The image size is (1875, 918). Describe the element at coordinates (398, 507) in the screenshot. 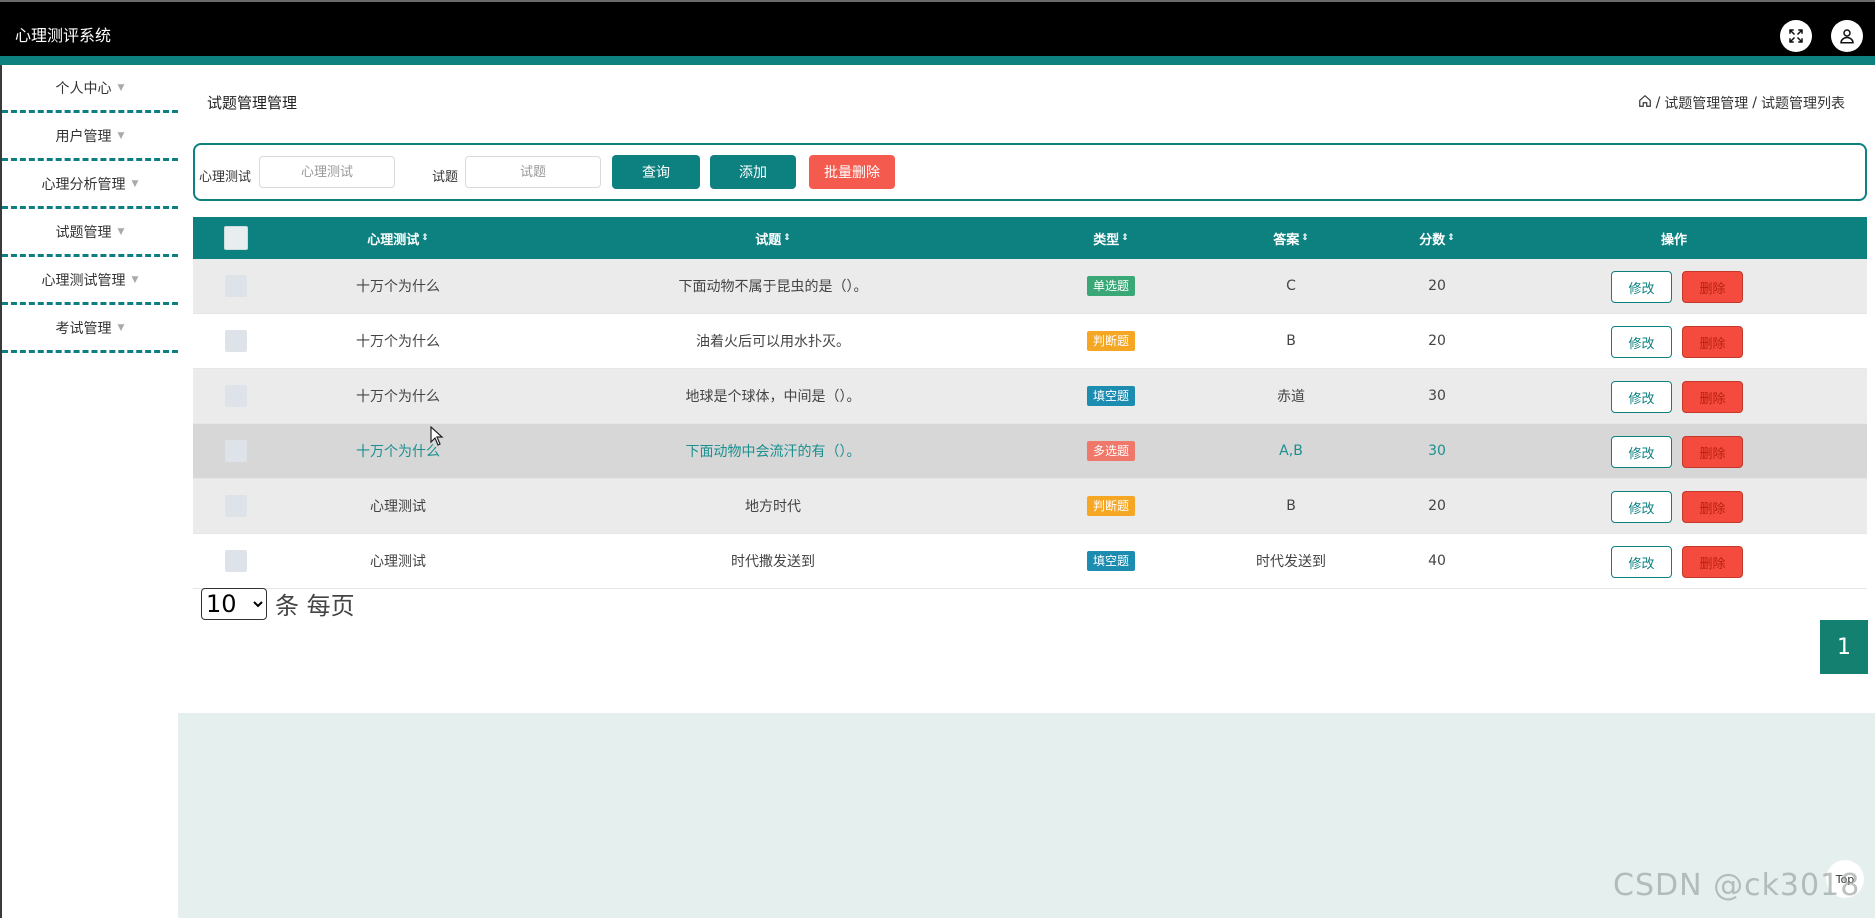

I see `cell-test: 心理测试` at that location.